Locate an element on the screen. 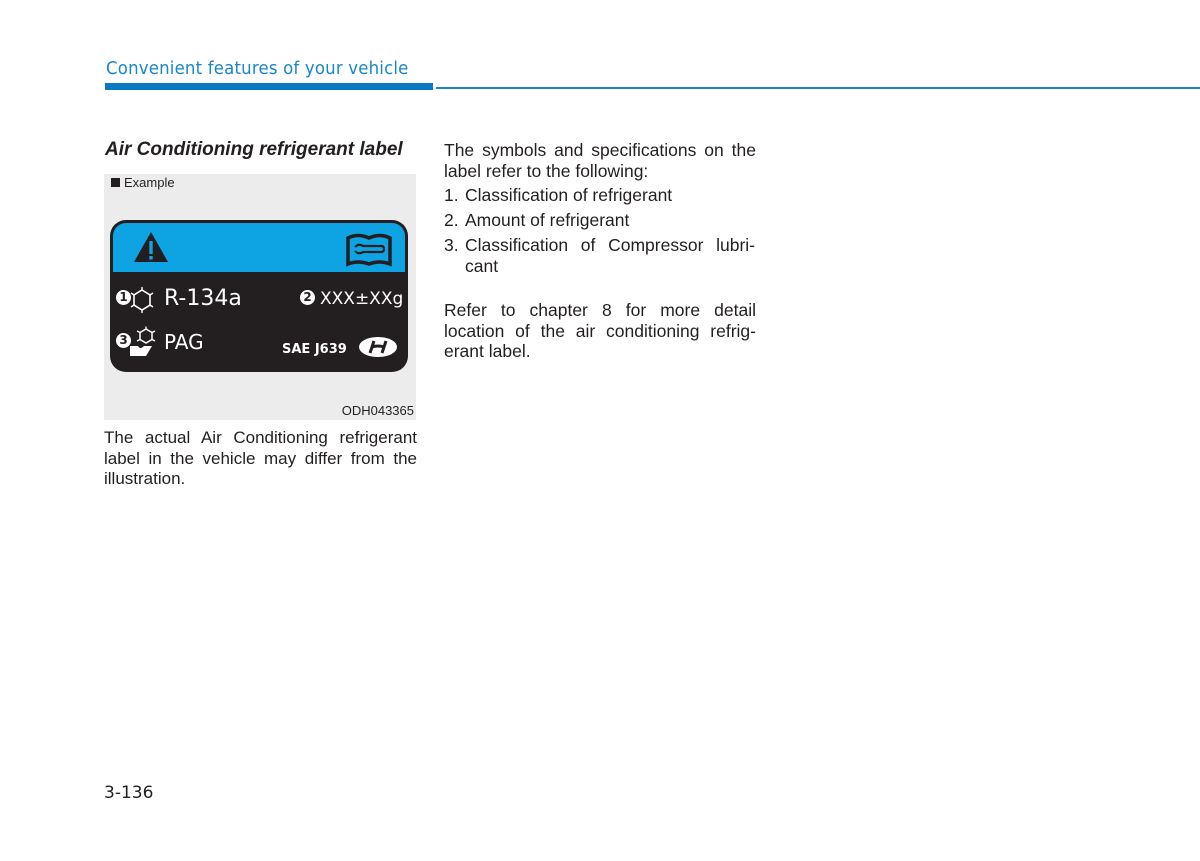  header-rule-thick is located at coordinates (269, 86).